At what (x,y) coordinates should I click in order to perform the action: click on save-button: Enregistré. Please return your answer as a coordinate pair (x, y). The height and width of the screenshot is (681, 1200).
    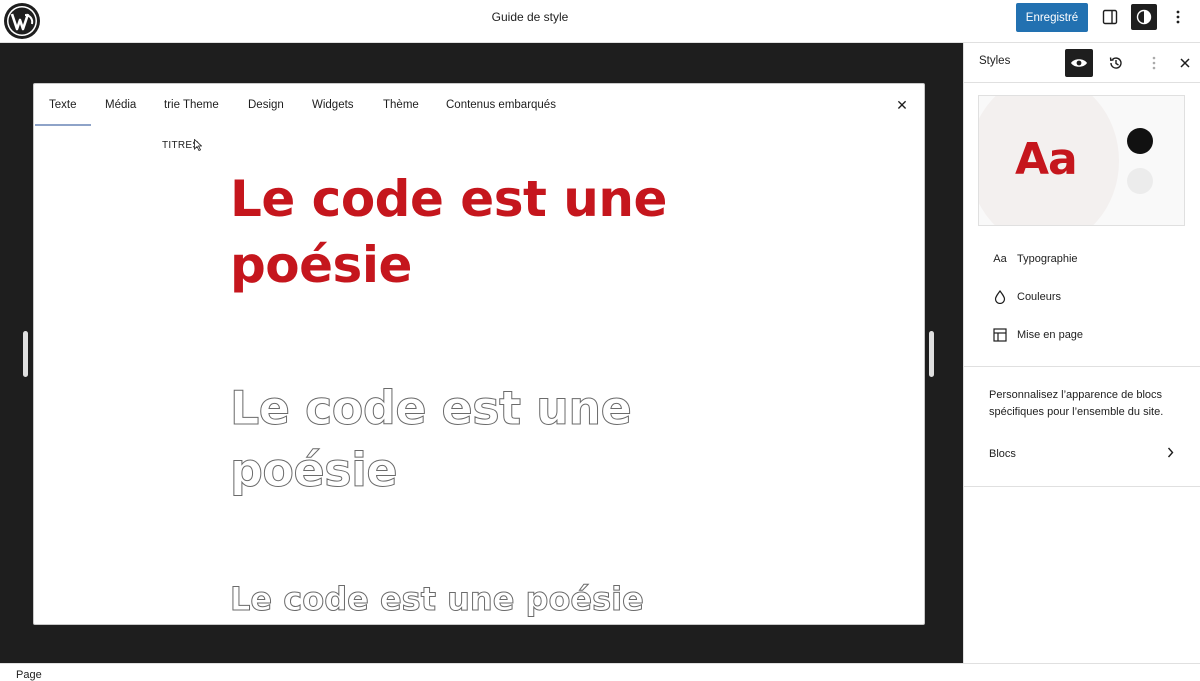
    Looking at the image, I should click on (1052, 17).